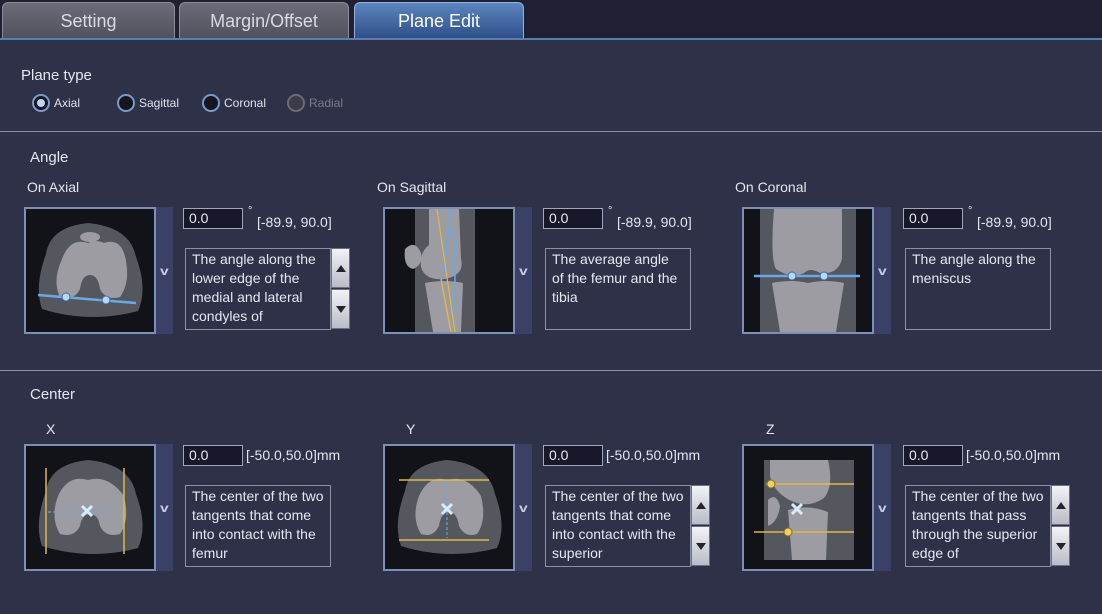 The height and width of the screenshot is (614, 1102). What do you see at coordinates (449, 270) in the screenshot?
I see `sagittal-angle-image` at bounding box center [449, 270].